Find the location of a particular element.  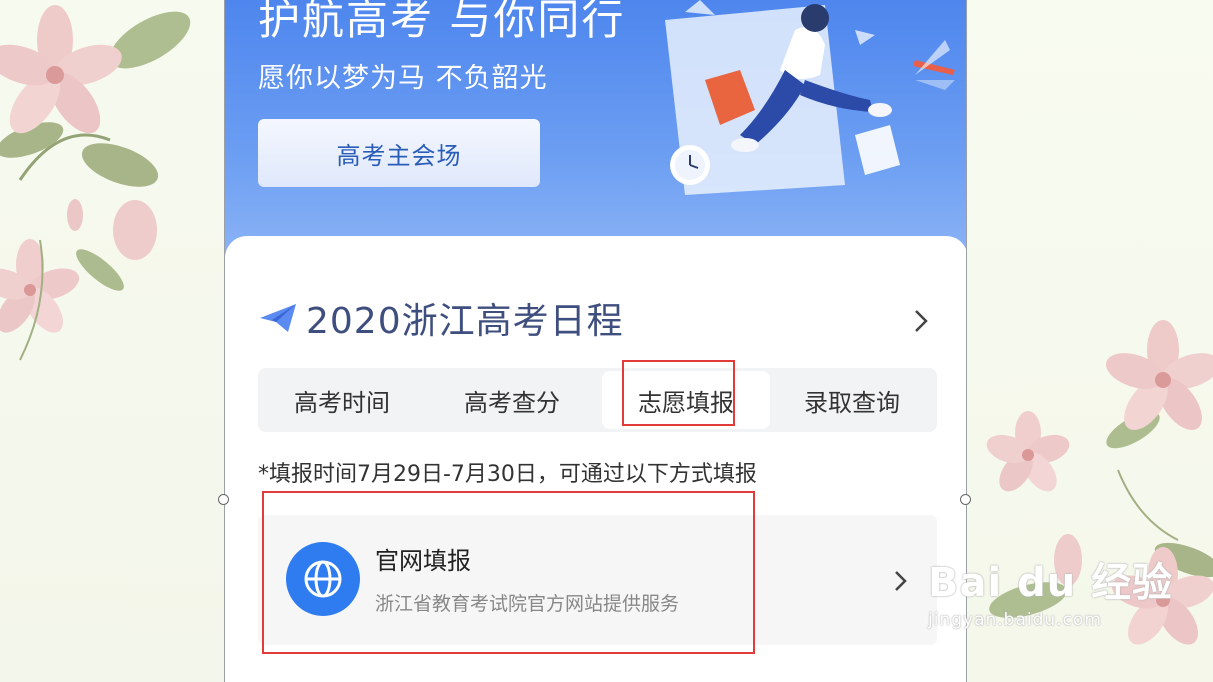

option-chevron-right-icon is located at coordinates (900, 581).